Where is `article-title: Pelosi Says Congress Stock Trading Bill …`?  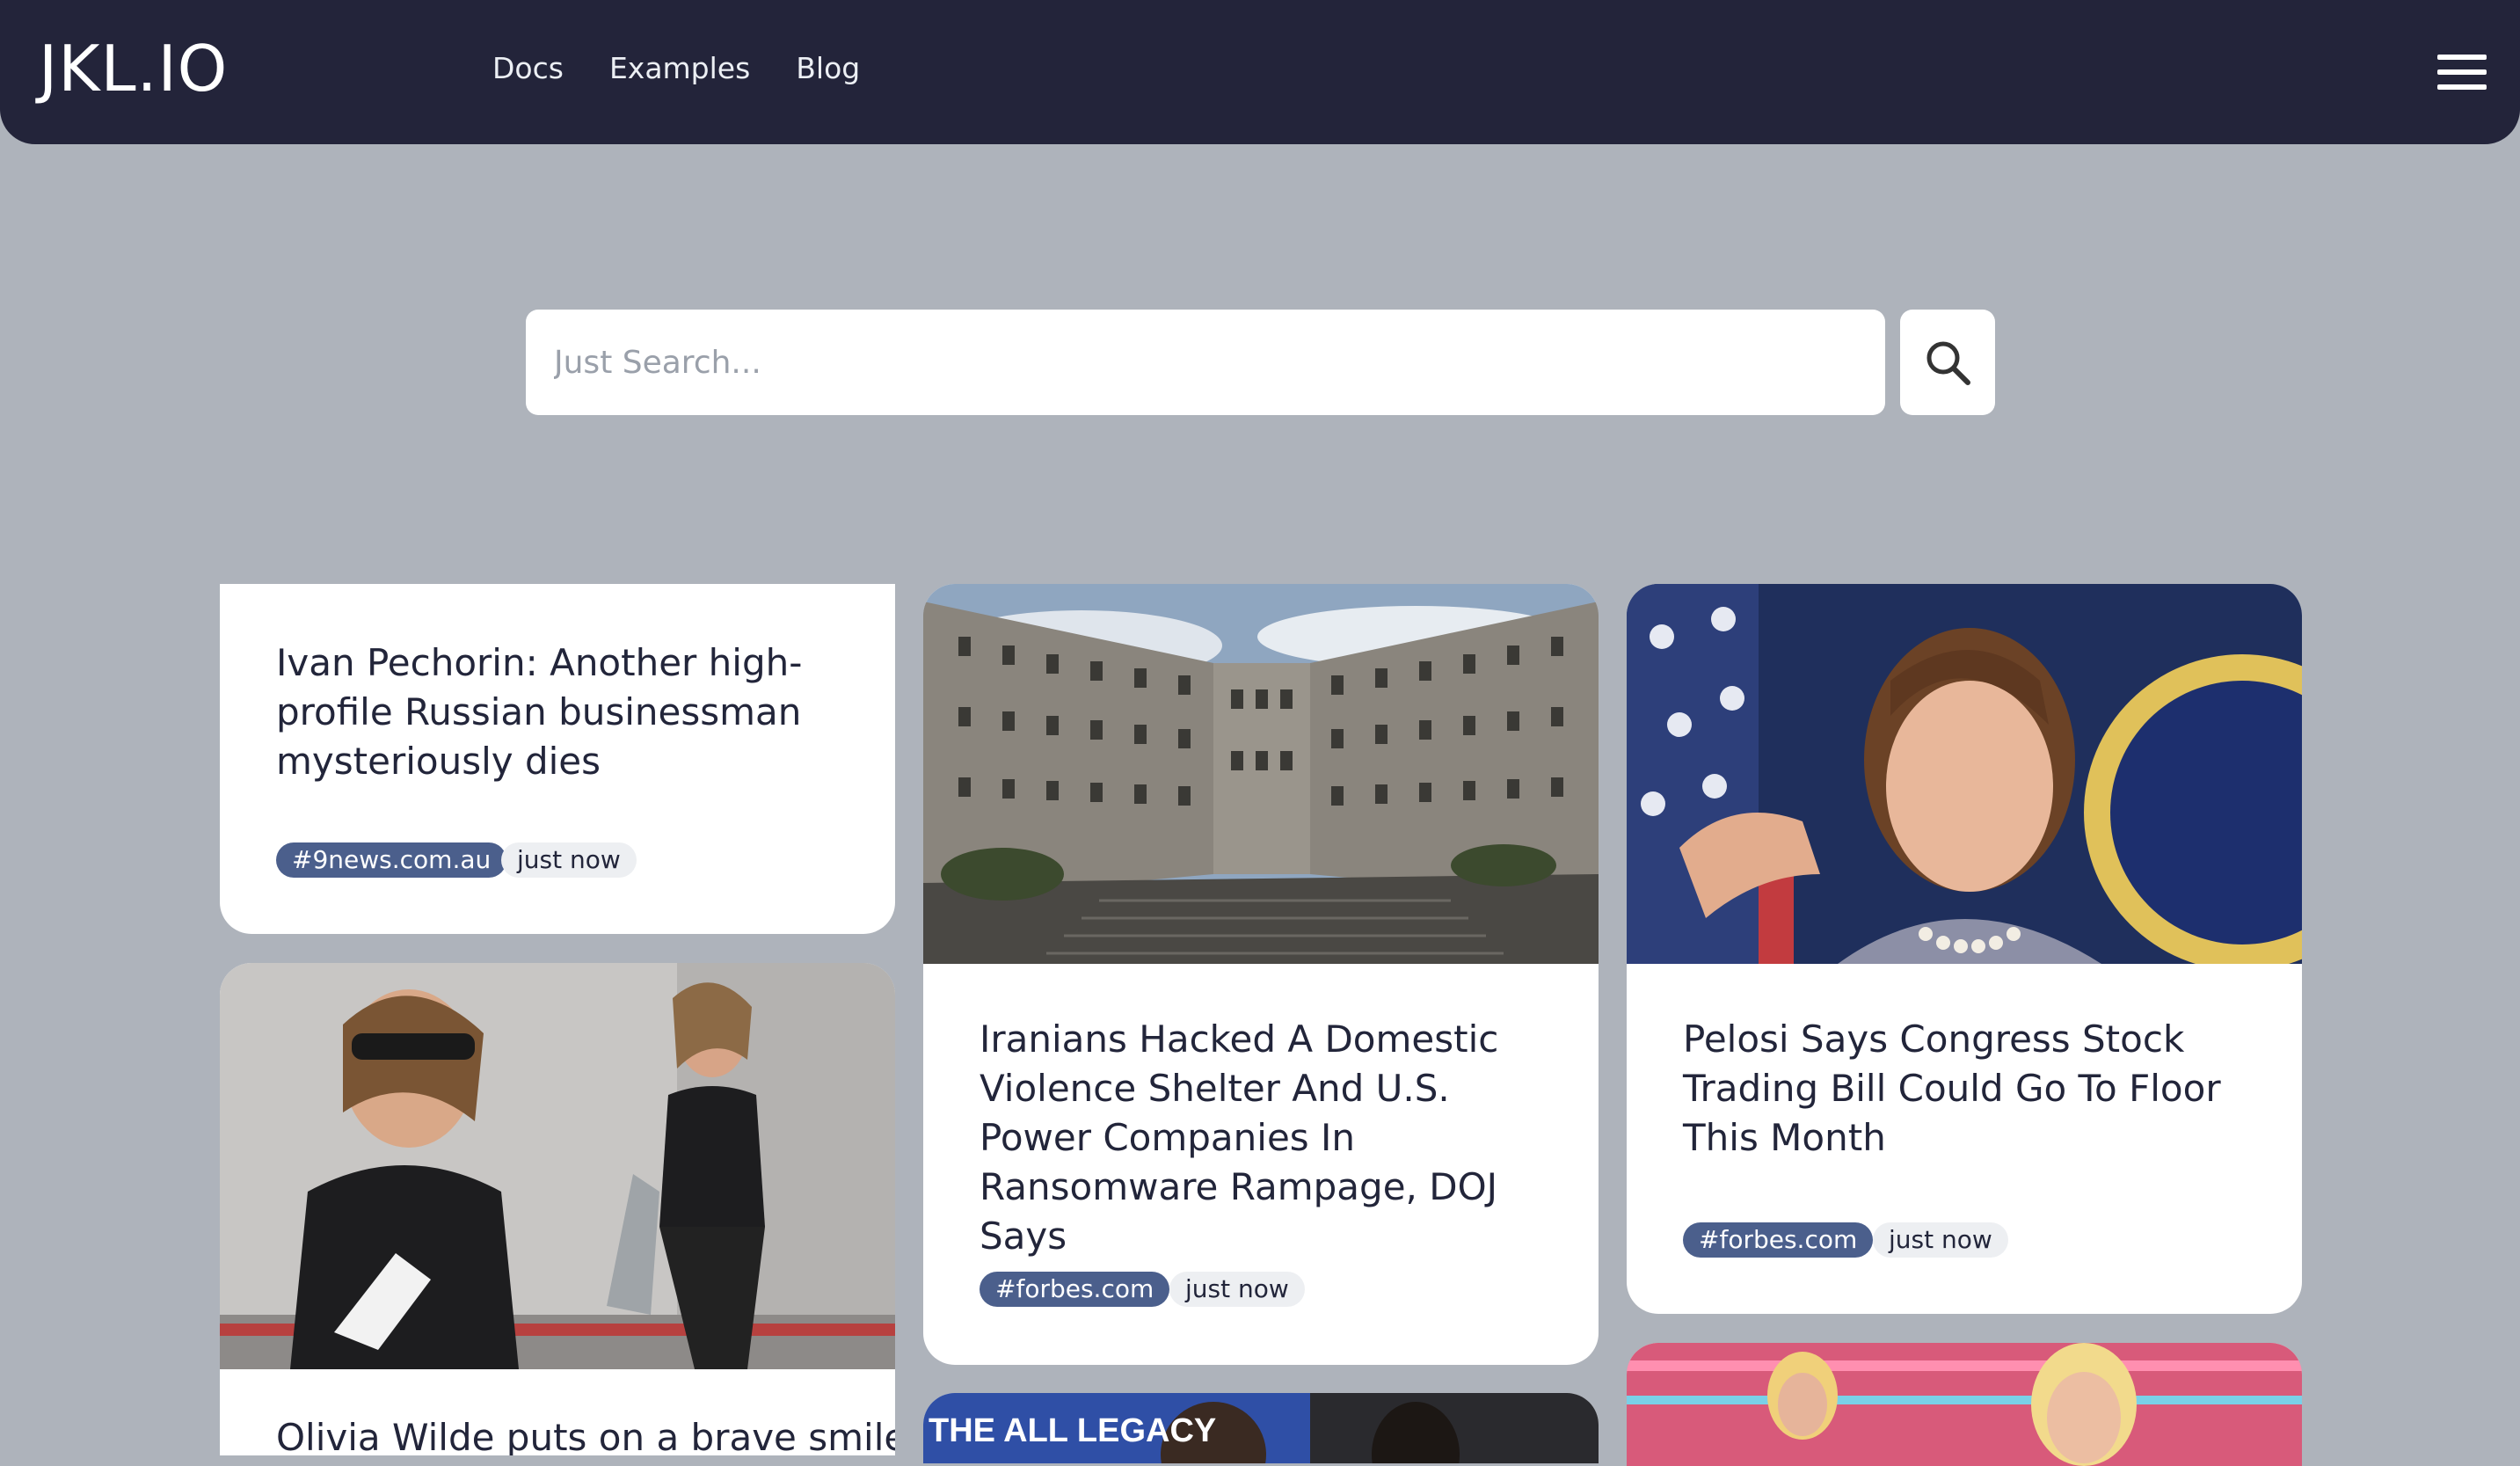 article-title: Pelosi Says Congress Stock Trading Bill … is located at coordinates (1964, 1089).